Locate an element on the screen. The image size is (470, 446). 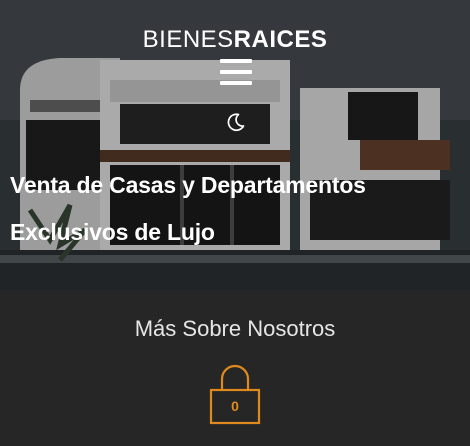
hamburger-icon is located at coordinates (236, 74).